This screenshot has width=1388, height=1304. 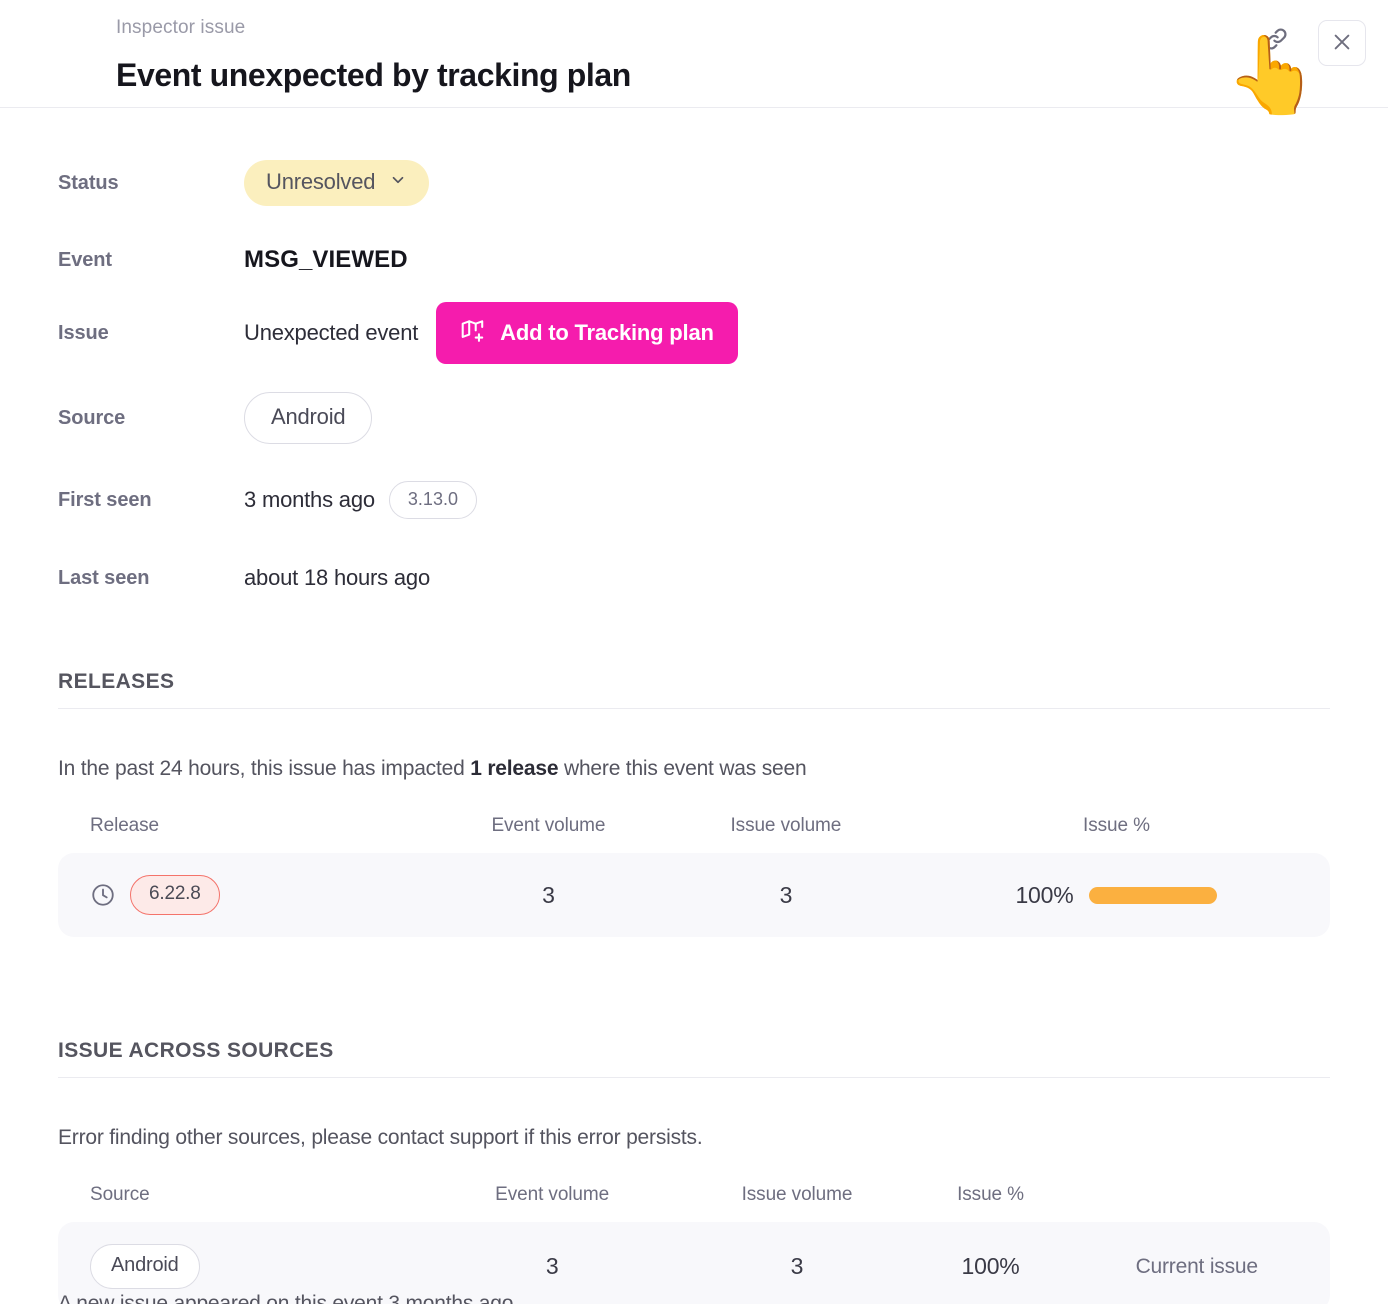 What do you see at coordinates (682, 768) in the screenshot?
I see `releases-description-suffix: where this event was seen` at bounding box center [682, 768].